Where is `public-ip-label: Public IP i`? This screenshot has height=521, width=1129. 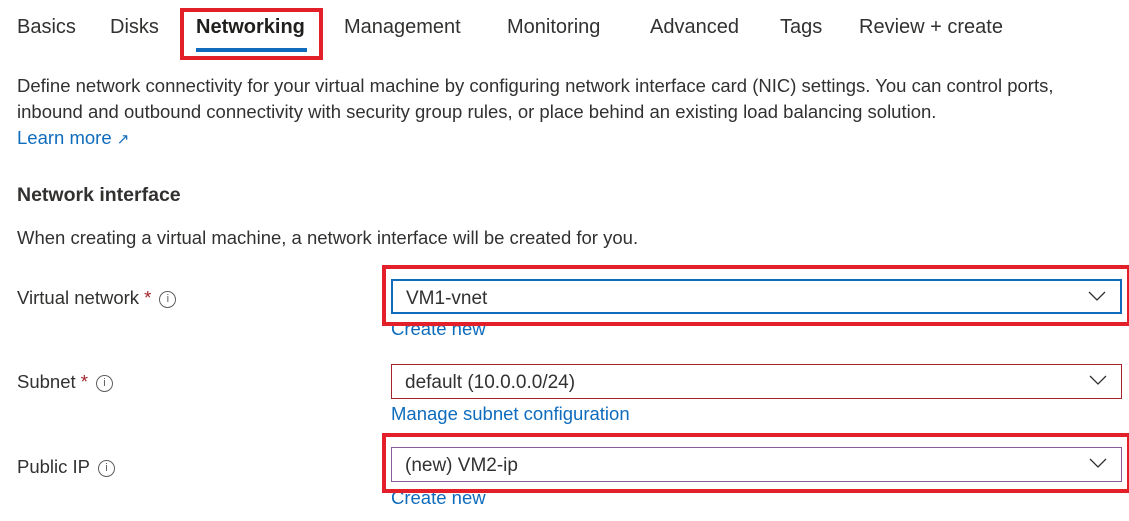 public-ip-label: Public IP i is located at coordinates (66, 467).